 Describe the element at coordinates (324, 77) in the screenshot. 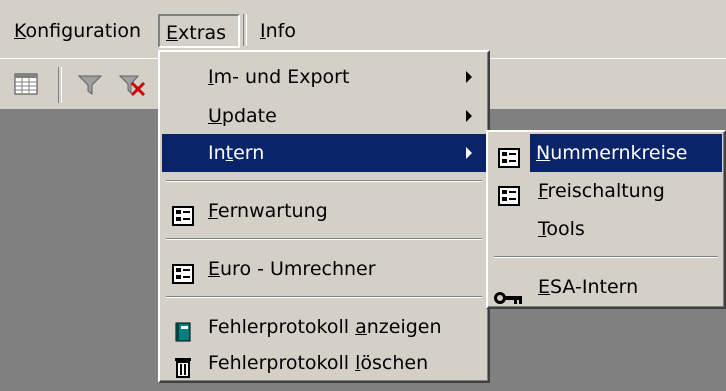

I see `menu-item-im-export: Im- und Export` at that location.